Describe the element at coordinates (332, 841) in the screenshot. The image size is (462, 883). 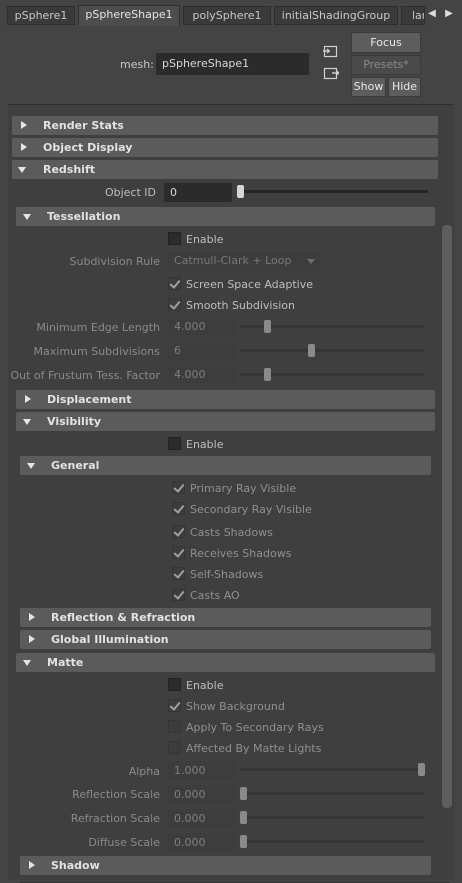
I see `diffuse-scale-slider-track` at that location.